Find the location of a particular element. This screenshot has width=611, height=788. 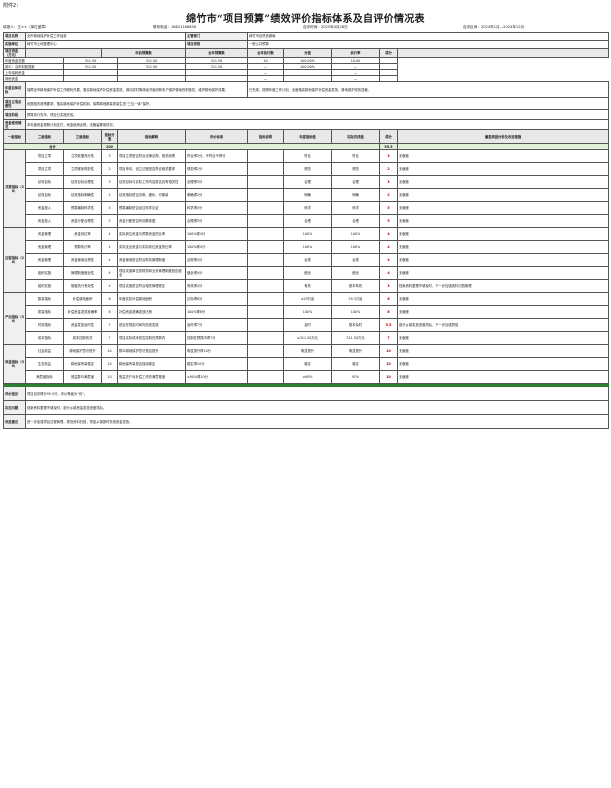

indicator-actual: 健全 is located at coordinates (355, 273).